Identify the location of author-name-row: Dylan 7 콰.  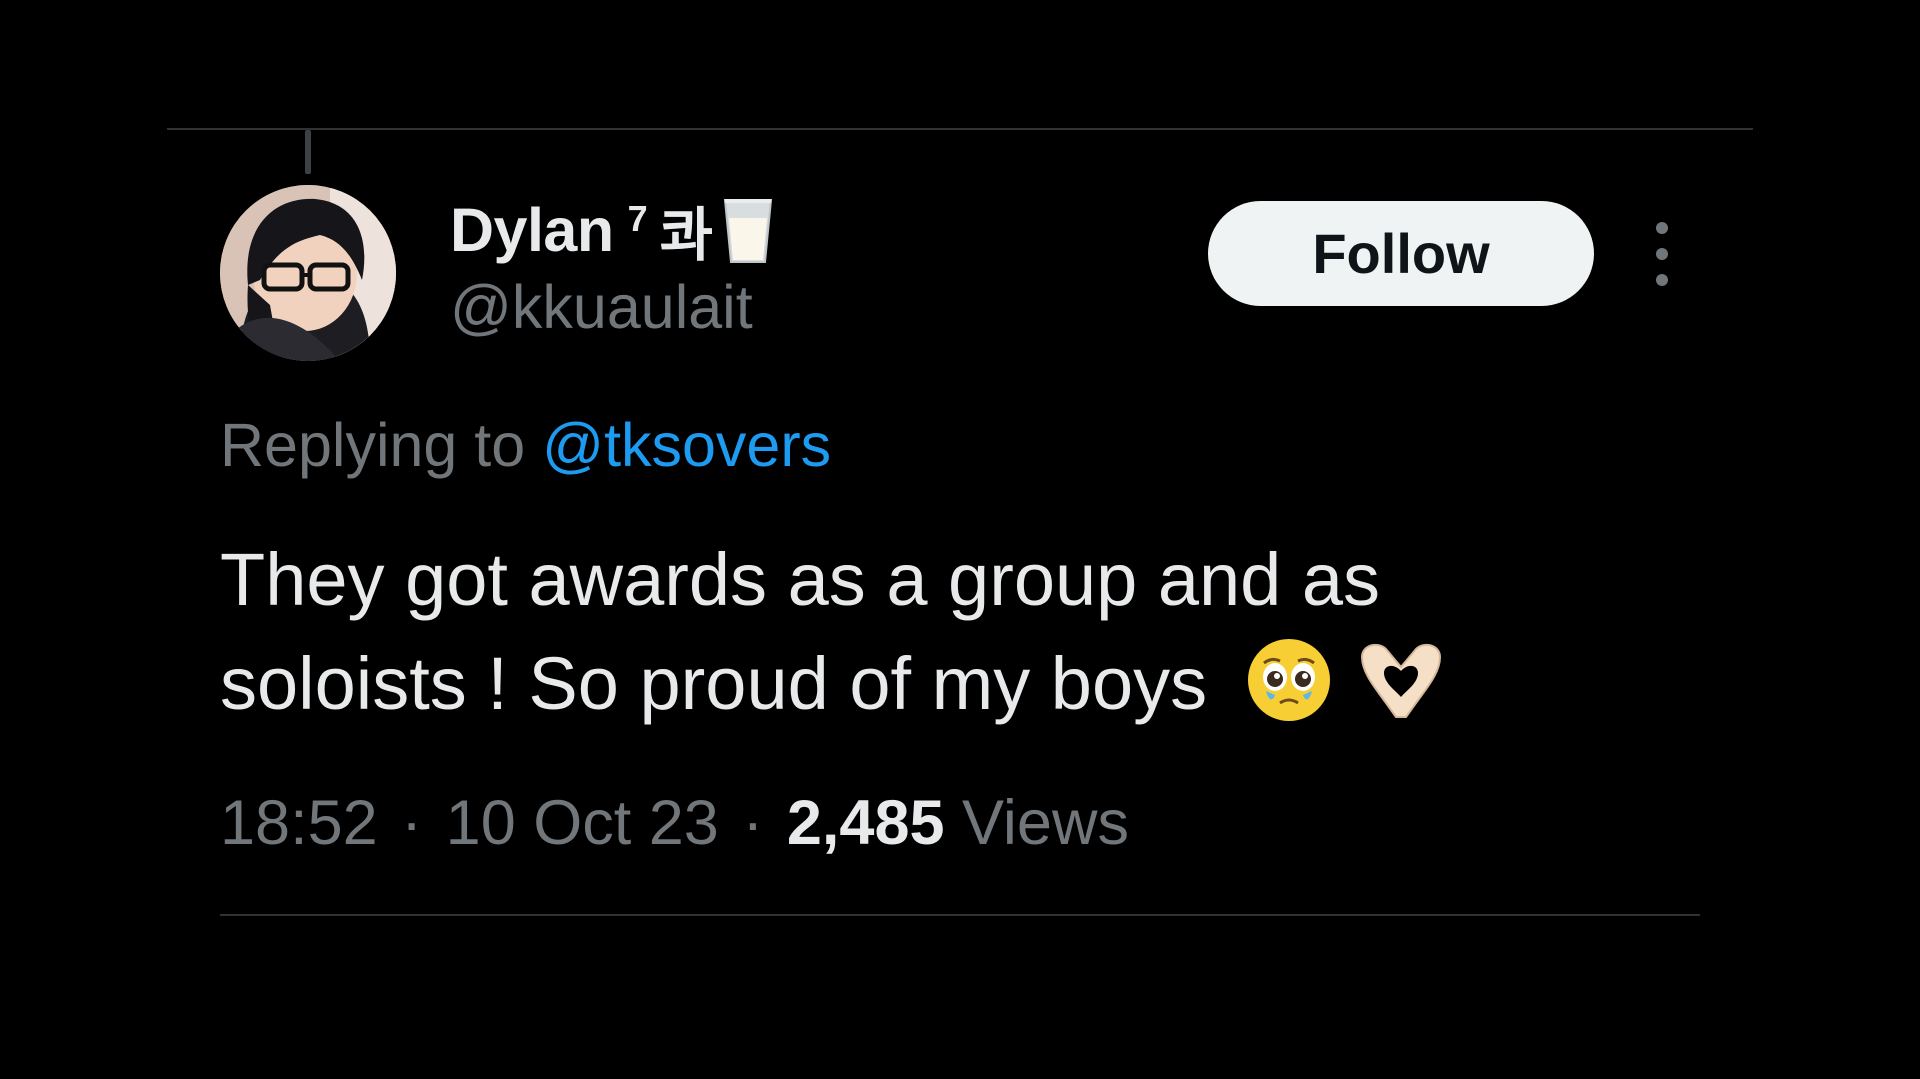
(613, 231).